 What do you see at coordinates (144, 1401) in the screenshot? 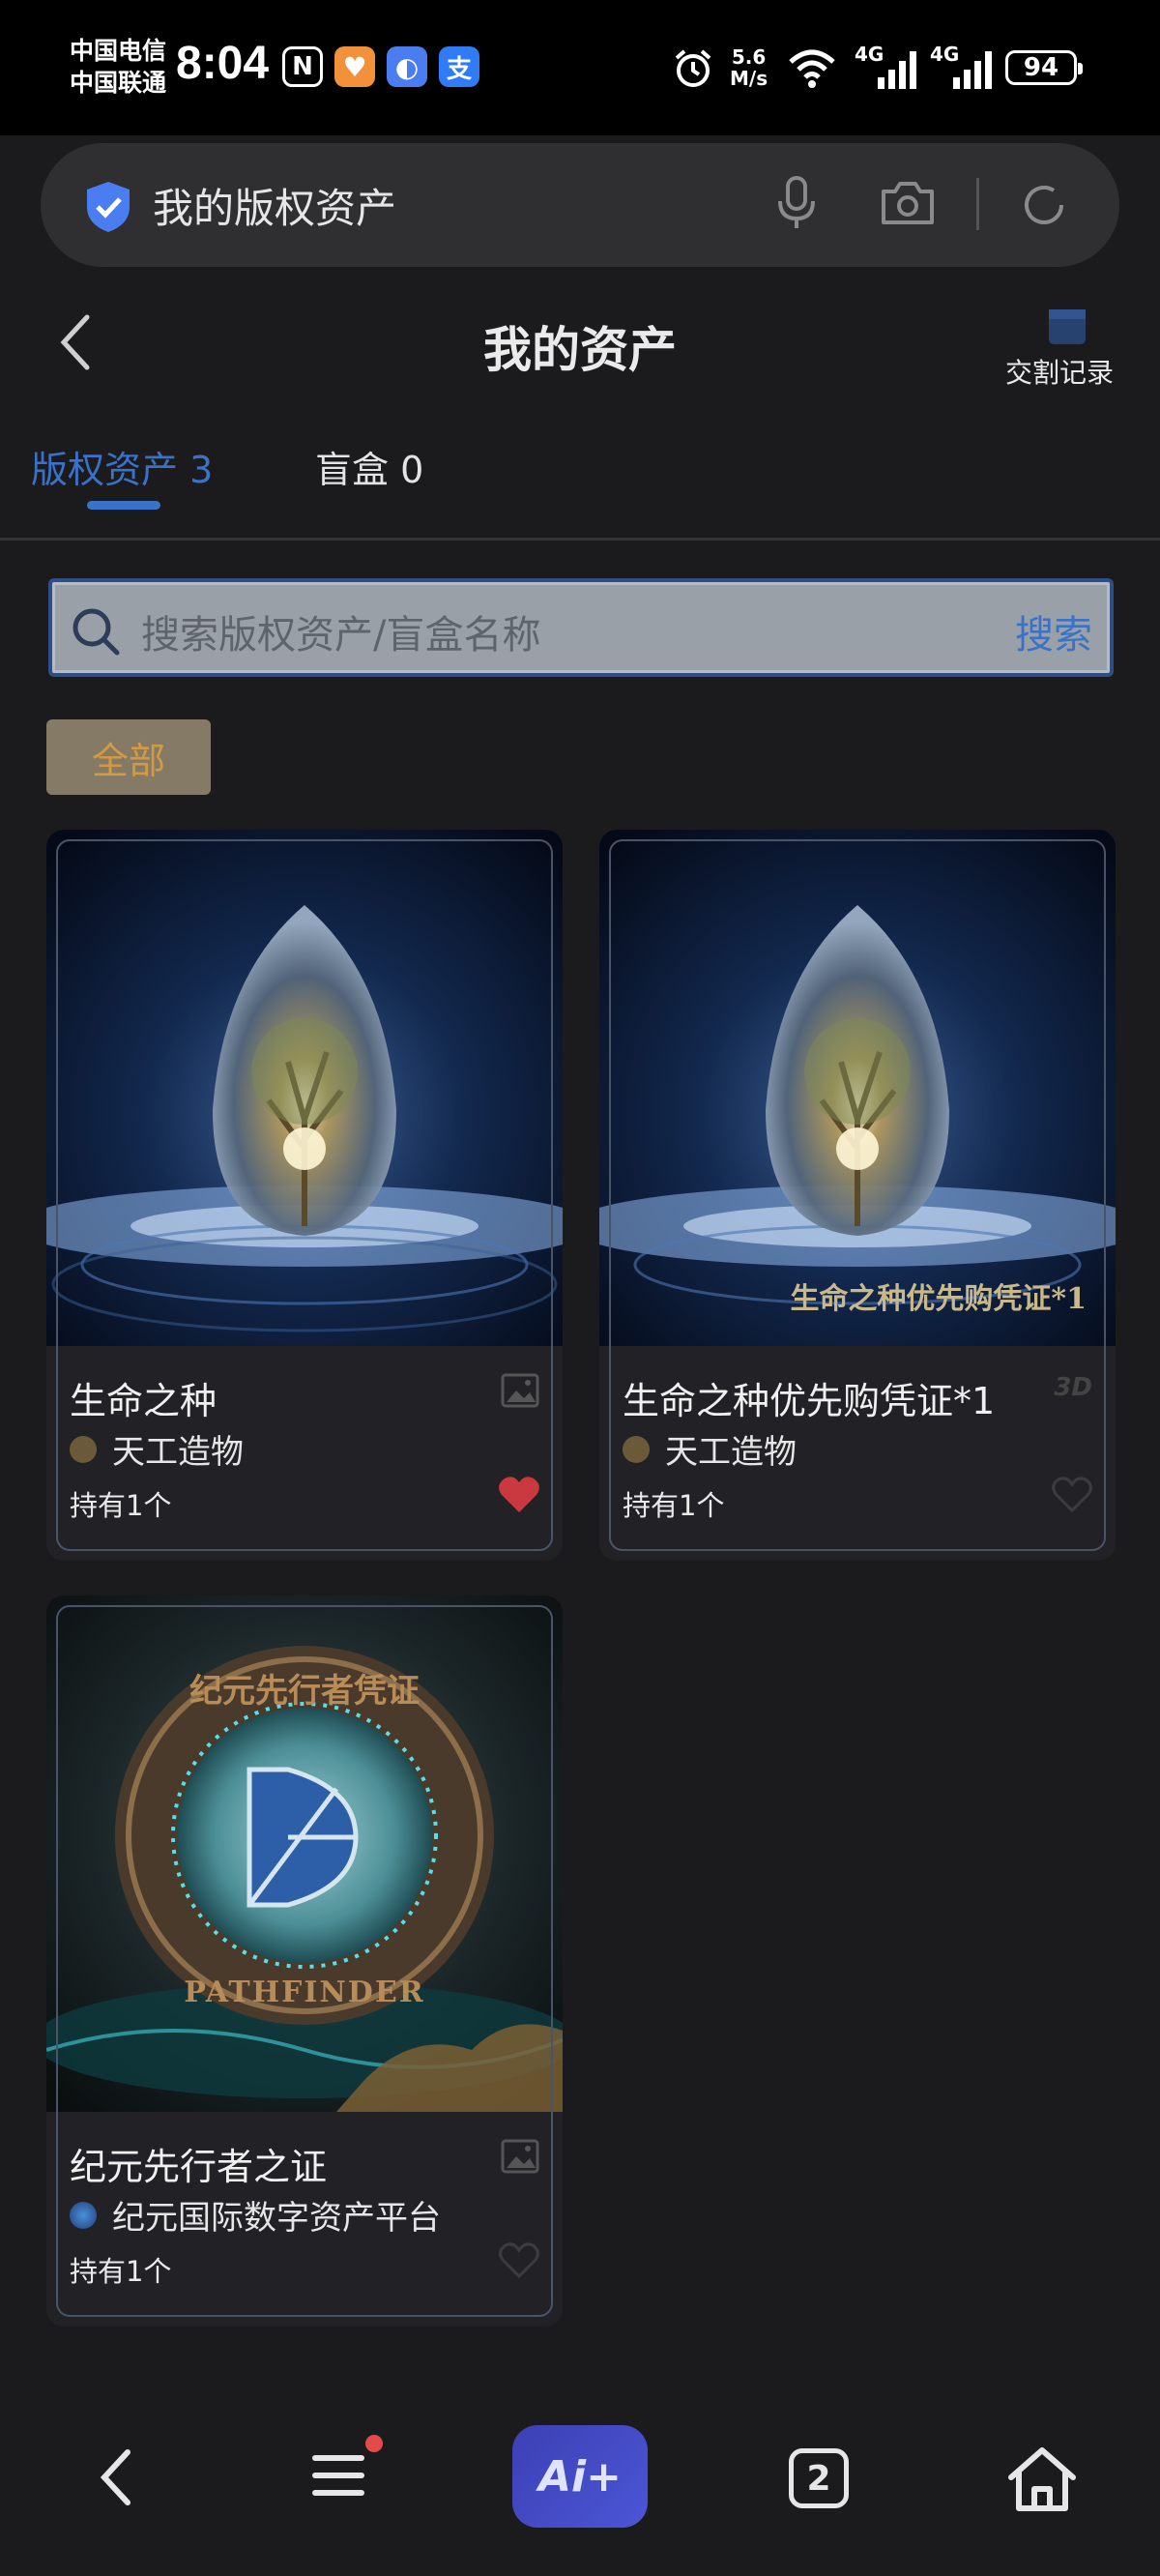
I see `asset-name: 生命之种` at bounding box center [144, 1401].